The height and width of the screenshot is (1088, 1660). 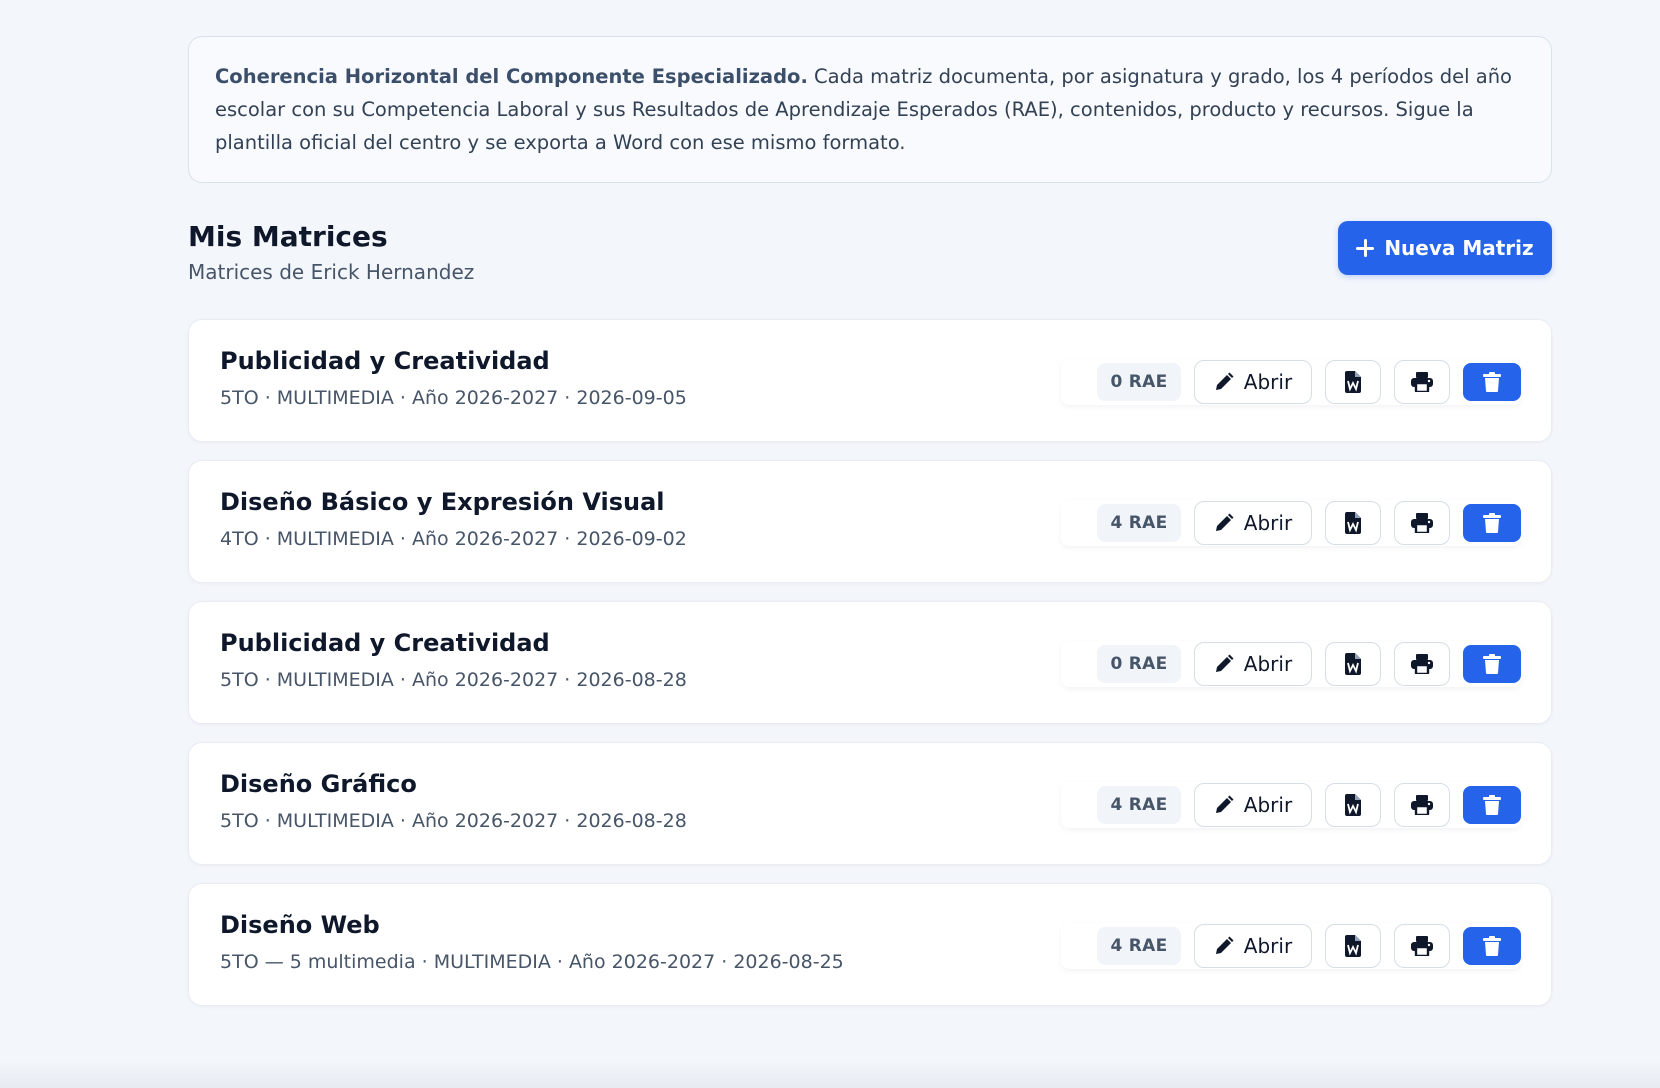 What do you see at coordinates (442, 502) in the screenshot?
I see `matrix-title: Diseño Básico y Expresión Visual` at bounding box center [442, 502].